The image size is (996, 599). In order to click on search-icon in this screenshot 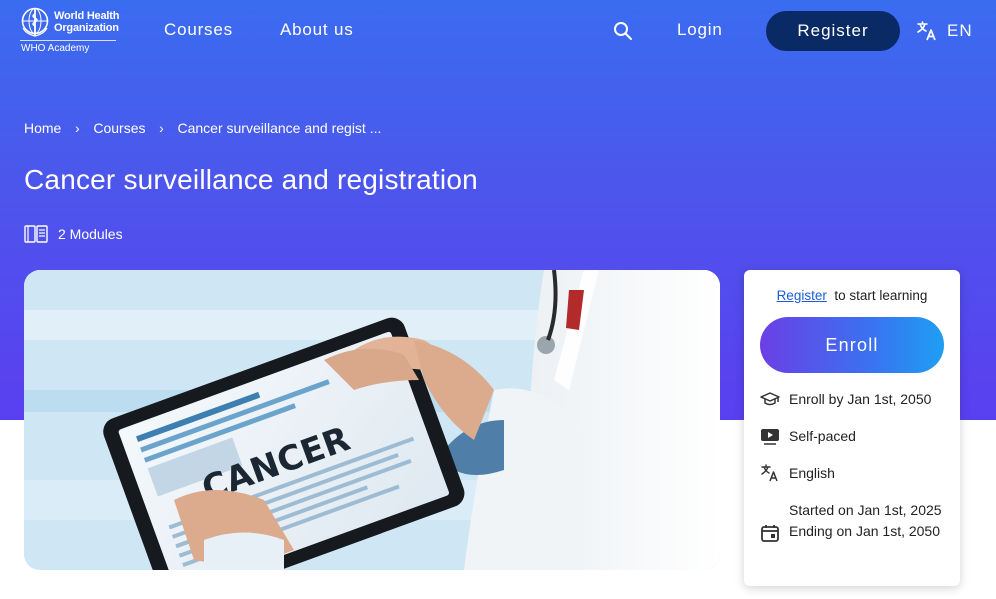, I will do `click(623, 31)`.